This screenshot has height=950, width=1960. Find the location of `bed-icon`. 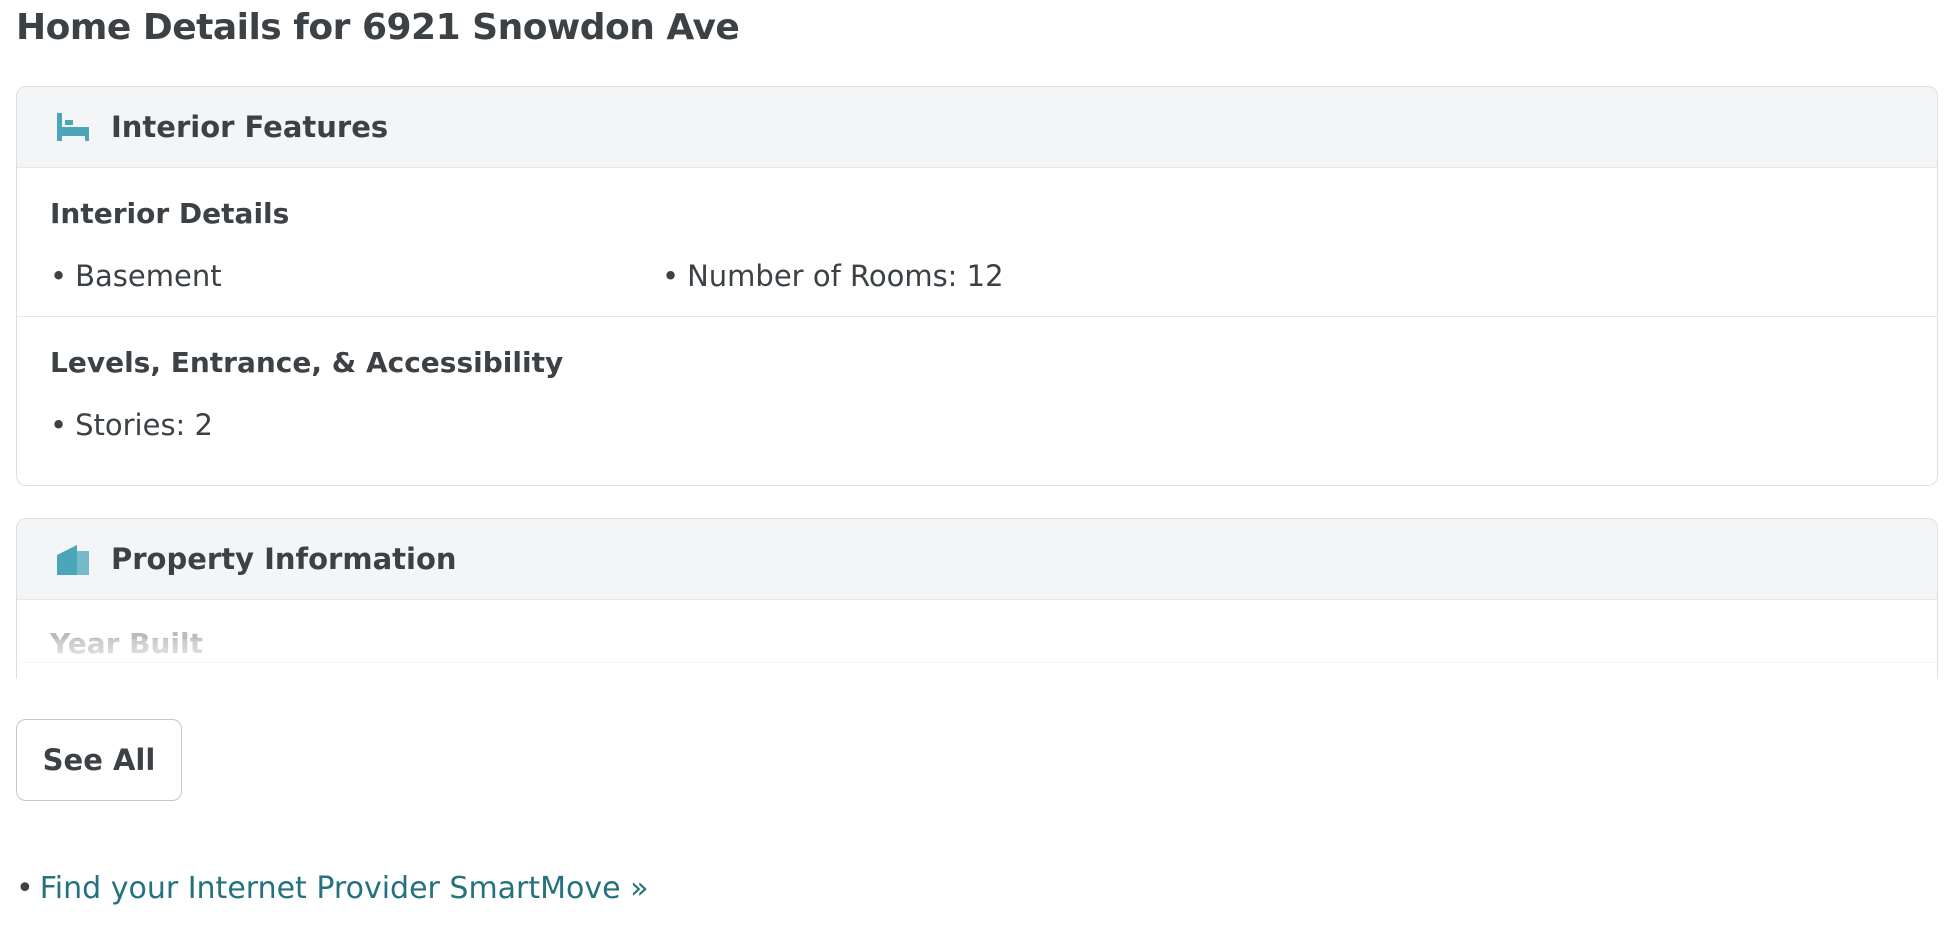

bed-icon is located at coordinates (73, 127).